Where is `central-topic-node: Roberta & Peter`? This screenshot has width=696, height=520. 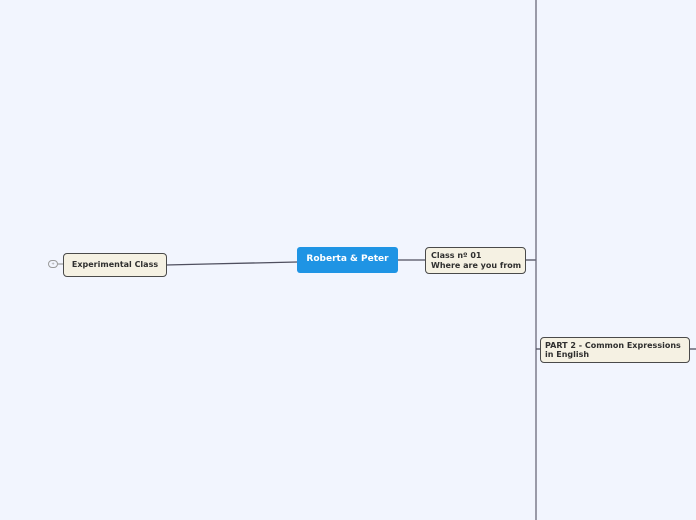 central-topic-node: Roberta & Peter is located at coordinates (347, 260).